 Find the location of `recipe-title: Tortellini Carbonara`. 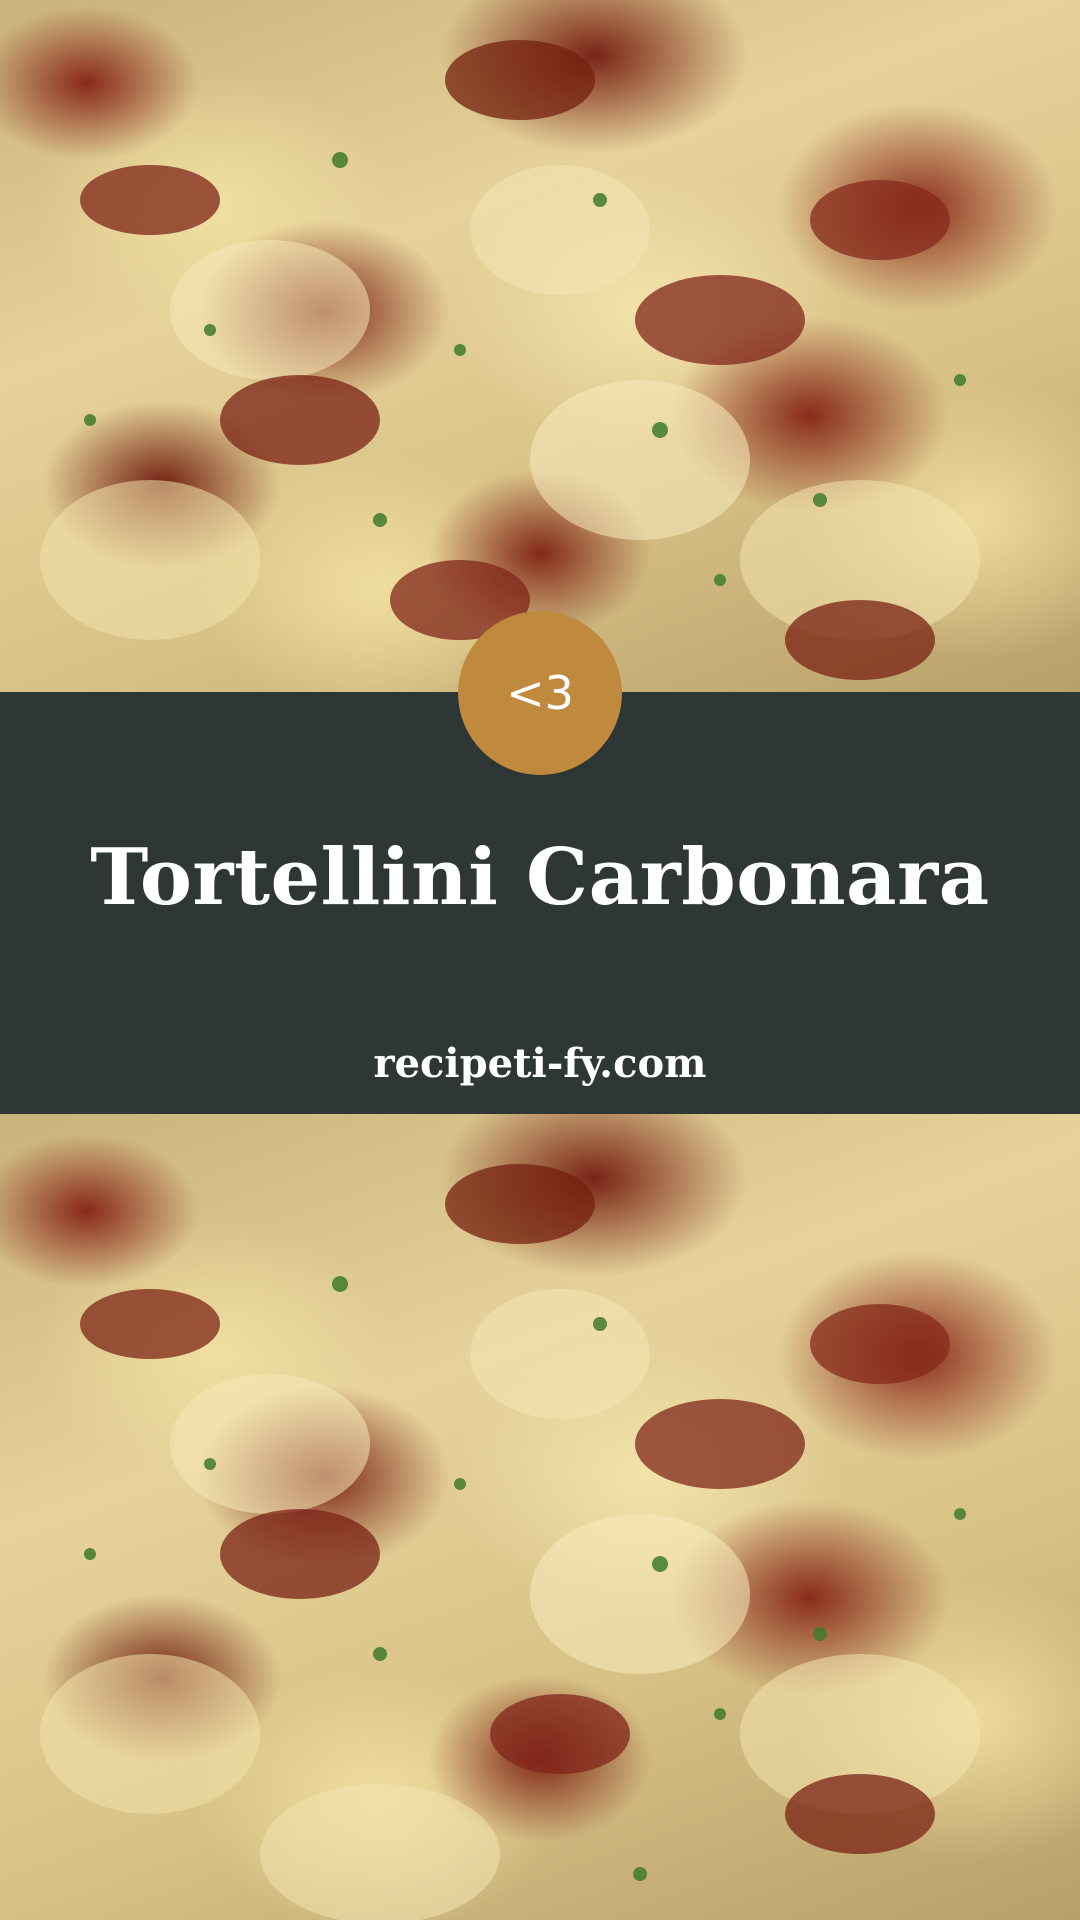

recipe-title: Tortellini Carbonara is located at coordinates (540, 877).